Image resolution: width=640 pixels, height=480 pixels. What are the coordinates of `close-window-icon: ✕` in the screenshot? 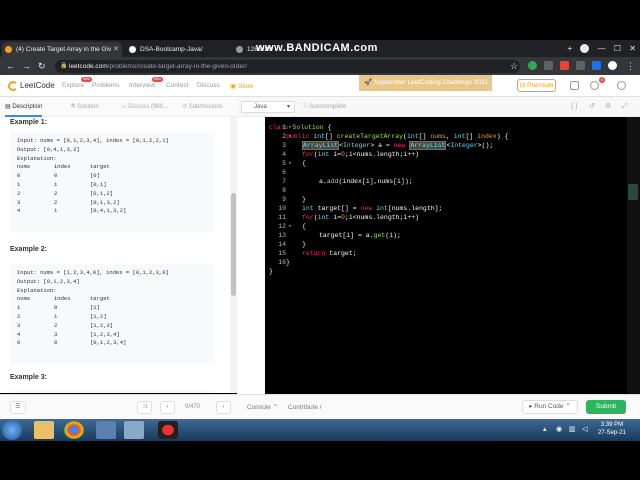 It's located at (632, 48).